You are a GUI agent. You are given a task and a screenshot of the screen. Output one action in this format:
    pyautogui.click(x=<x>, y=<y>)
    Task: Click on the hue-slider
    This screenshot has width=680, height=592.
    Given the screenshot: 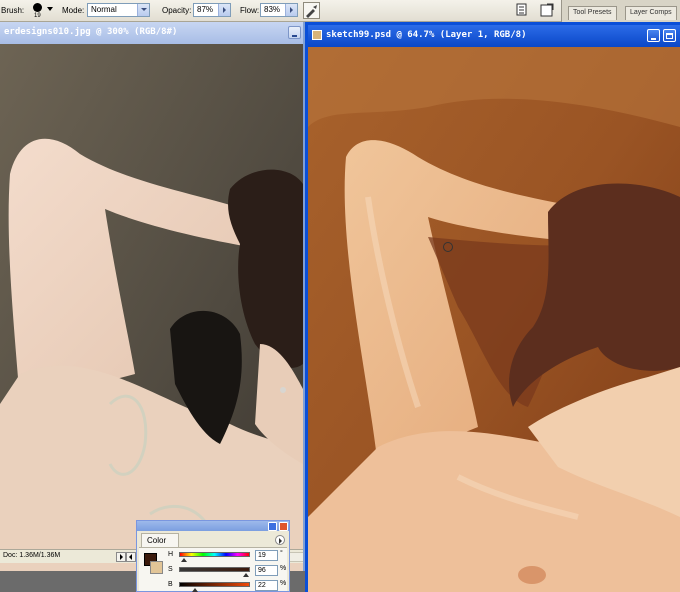 What is the action you would take?
    pyautogui.click(x=214, y=557)
    